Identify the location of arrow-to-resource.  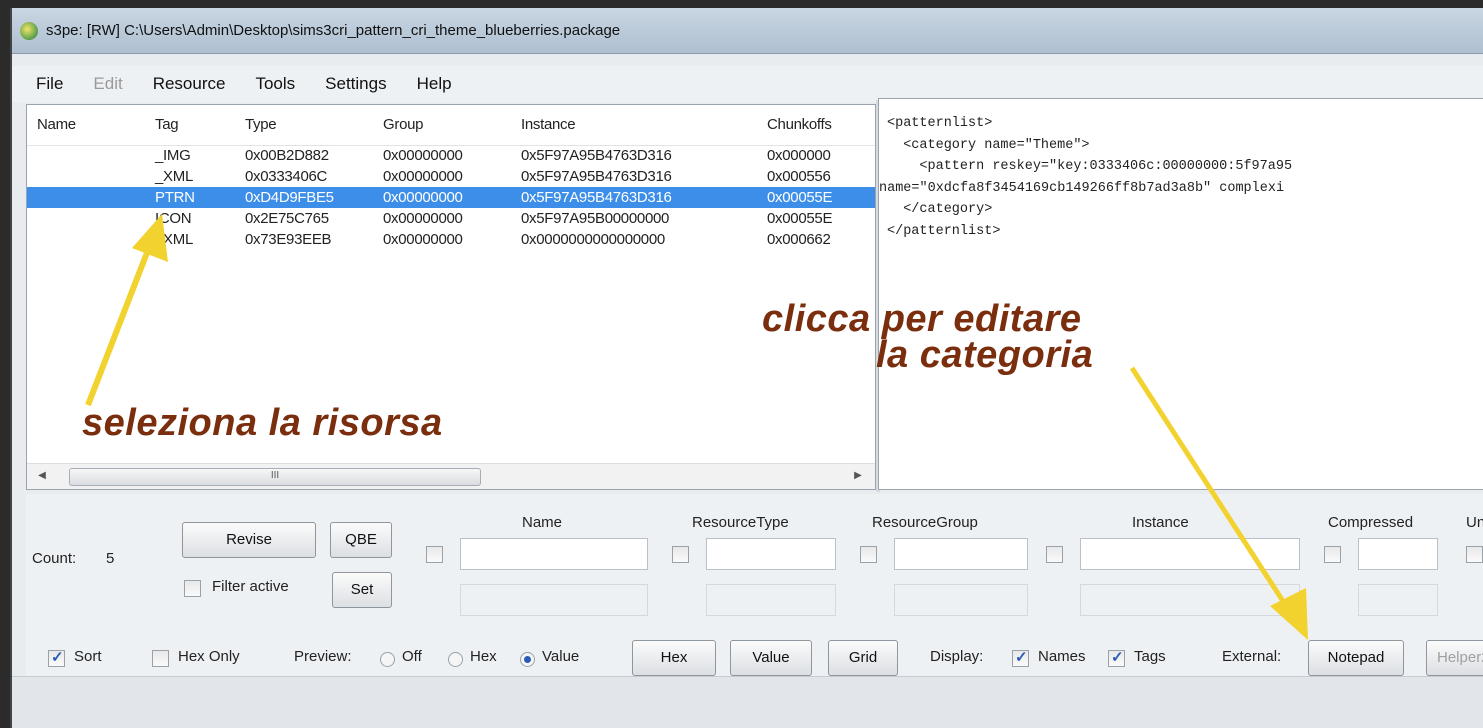
(126, 310).